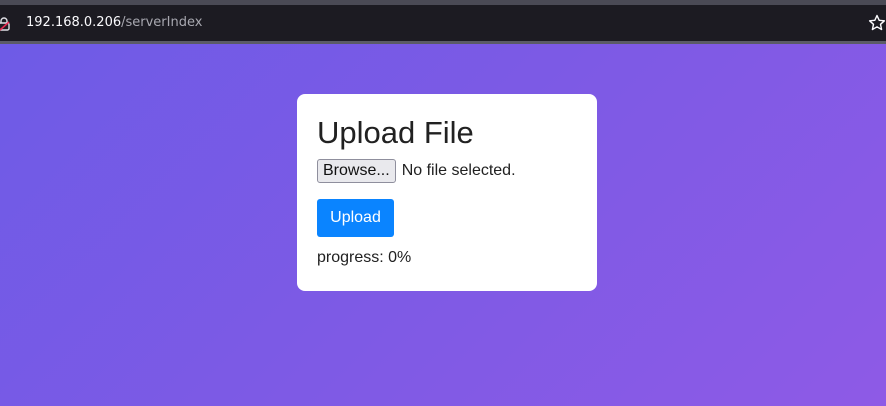 The width and height of the screenshot is (886, 406). Describe the element at coordinates (74, 22) in the screenshot. I see `url-host: 192.168.0.206` at that location.